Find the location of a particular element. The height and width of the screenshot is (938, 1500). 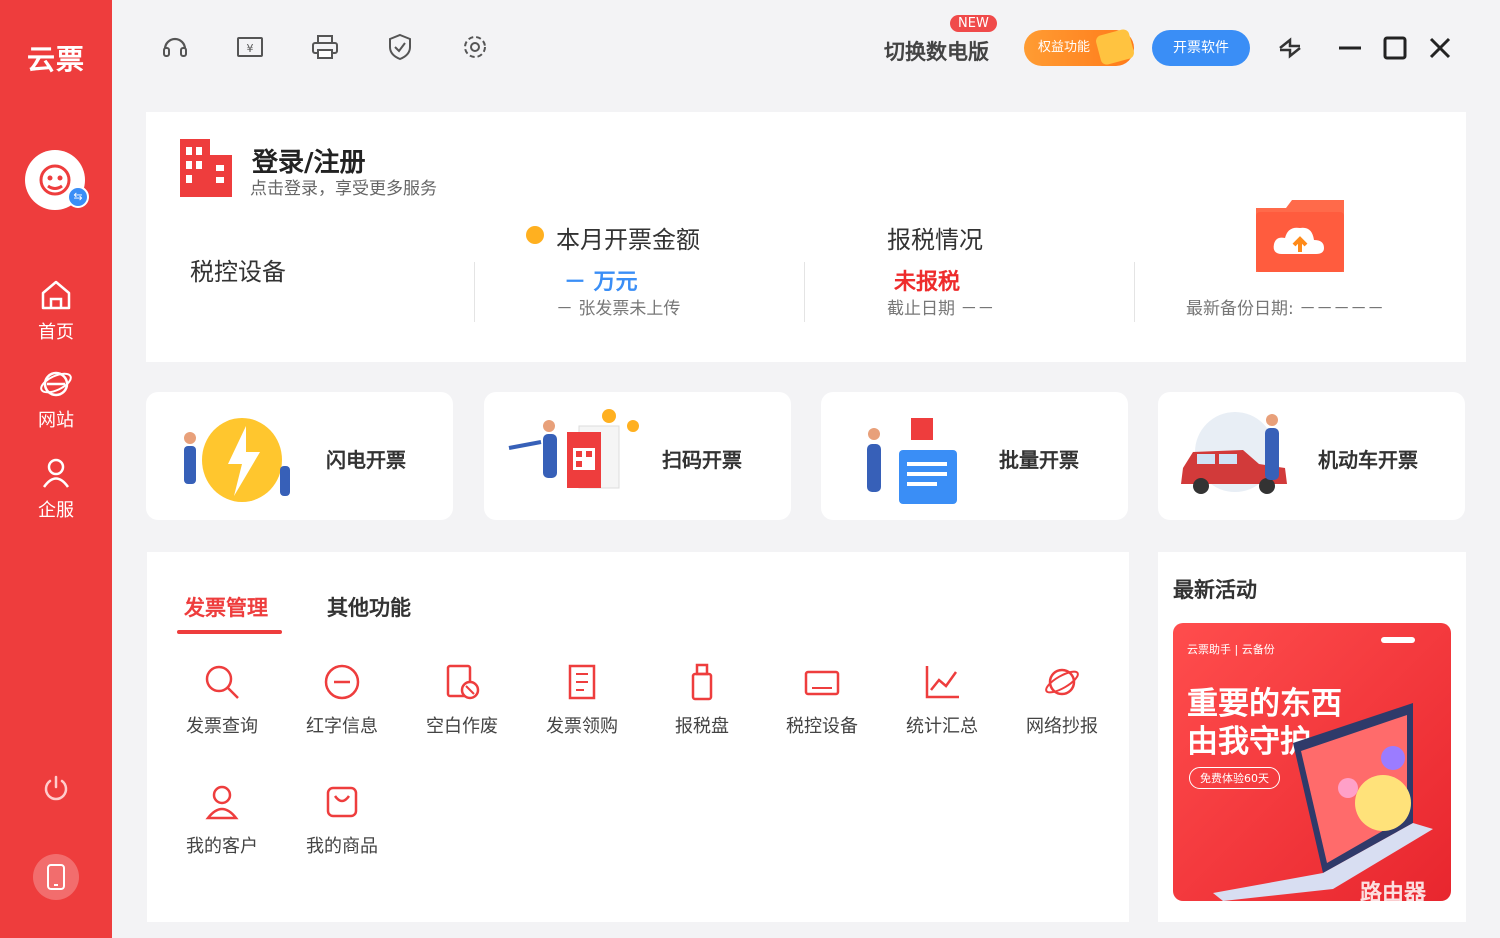

batch-invoice-card: 批量开票 is located at coordinates (974, 456).